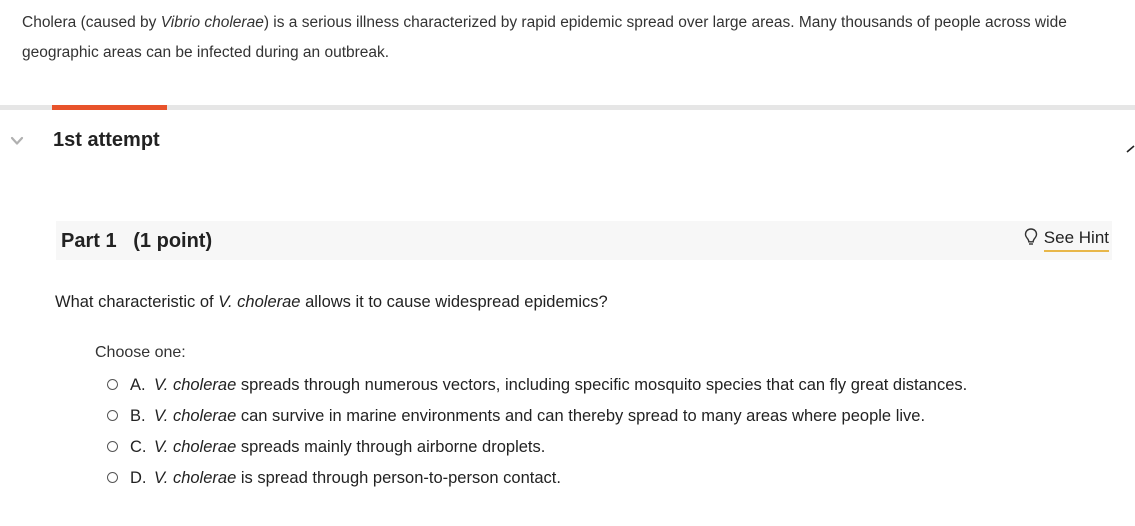 This screenshot has height=526, width=1135. Describe the element at coordinates (138, 447) in the screenshot. I see `option-letter: C.` at that location.